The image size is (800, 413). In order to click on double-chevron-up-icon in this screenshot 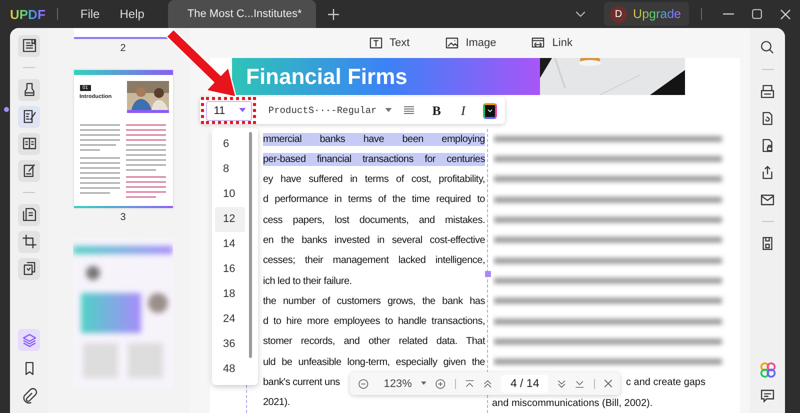, I will do `click(487, 383)`.